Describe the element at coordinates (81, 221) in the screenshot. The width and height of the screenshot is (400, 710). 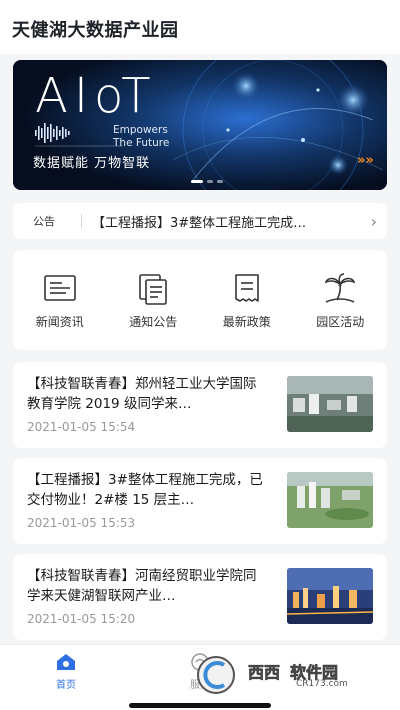
I see `notice-divider` at that location.